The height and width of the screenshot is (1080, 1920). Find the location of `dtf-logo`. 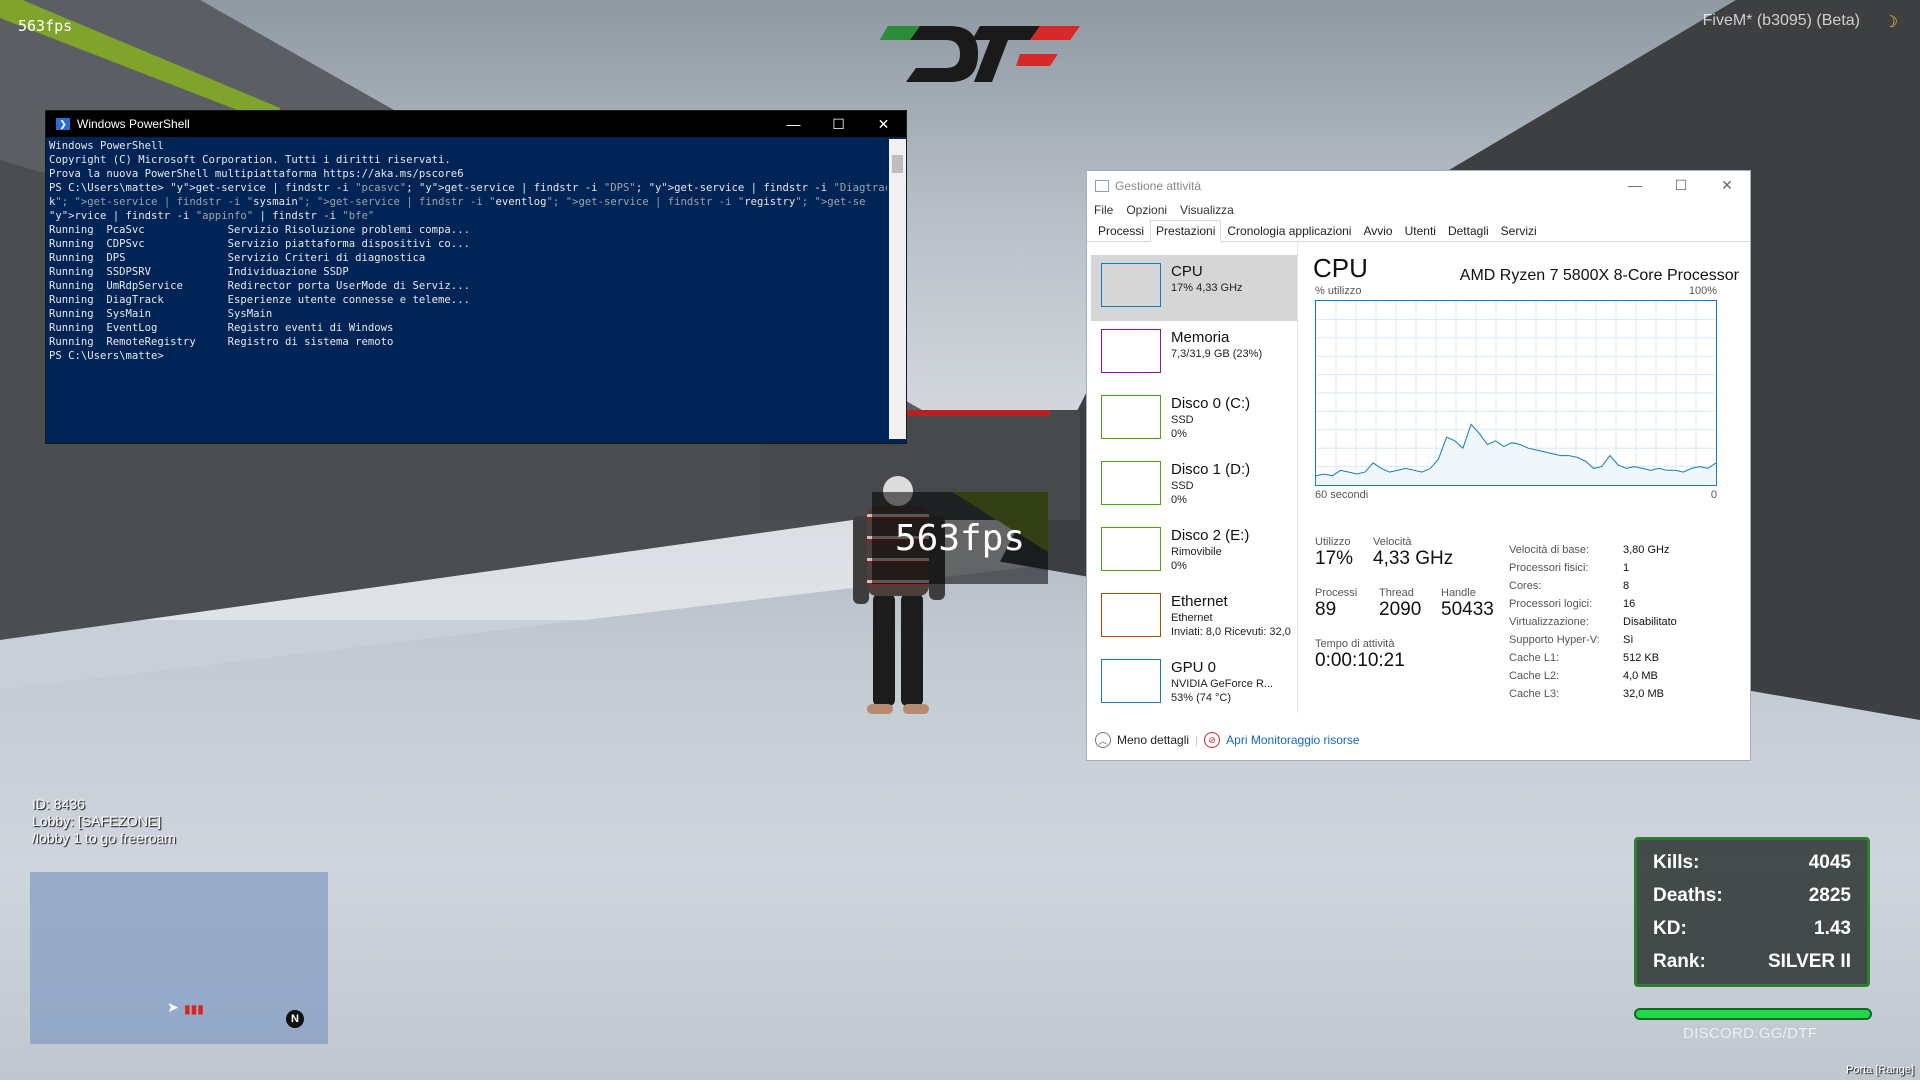

dtf-logo is located at coordinates (980, 54).